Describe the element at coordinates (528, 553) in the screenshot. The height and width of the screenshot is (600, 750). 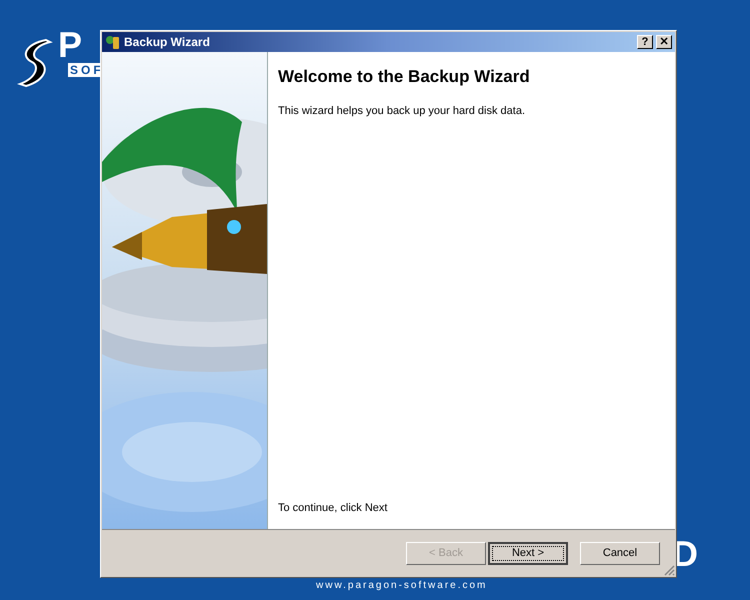
I see `next-button: Next >` at that location.